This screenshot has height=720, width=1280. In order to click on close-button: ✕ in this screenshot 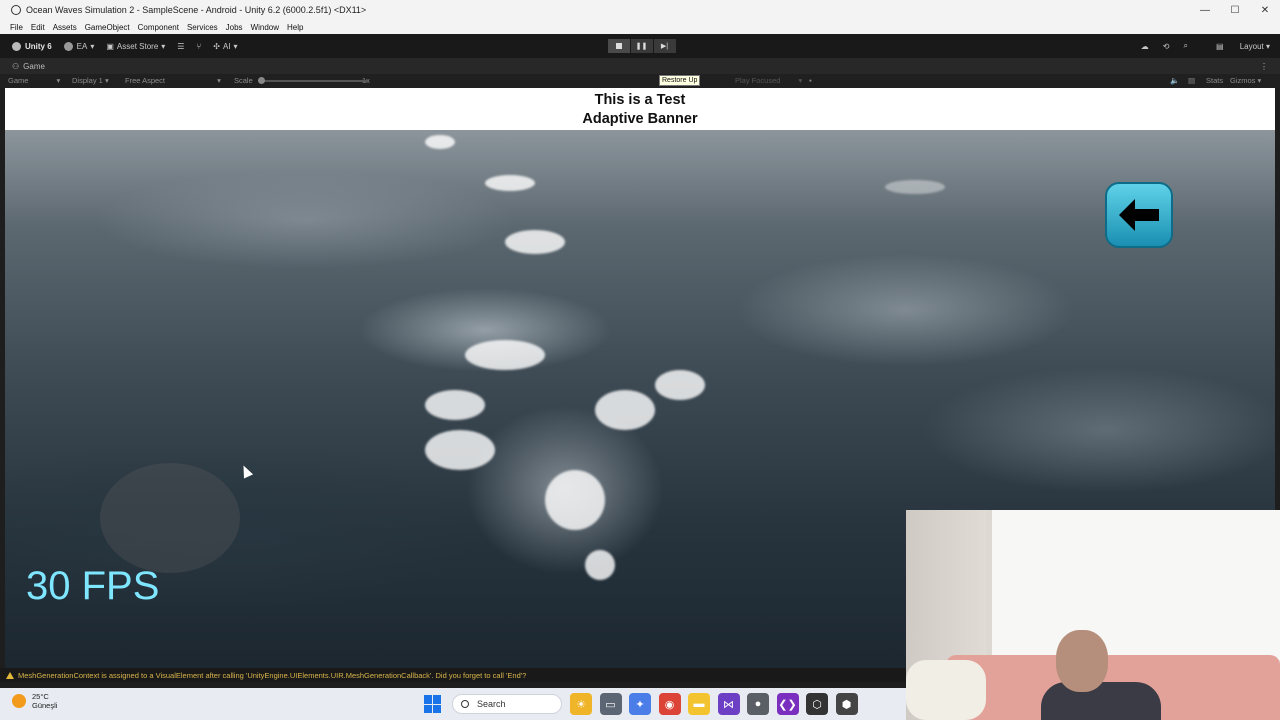, I will do `click(1265, 10)`.